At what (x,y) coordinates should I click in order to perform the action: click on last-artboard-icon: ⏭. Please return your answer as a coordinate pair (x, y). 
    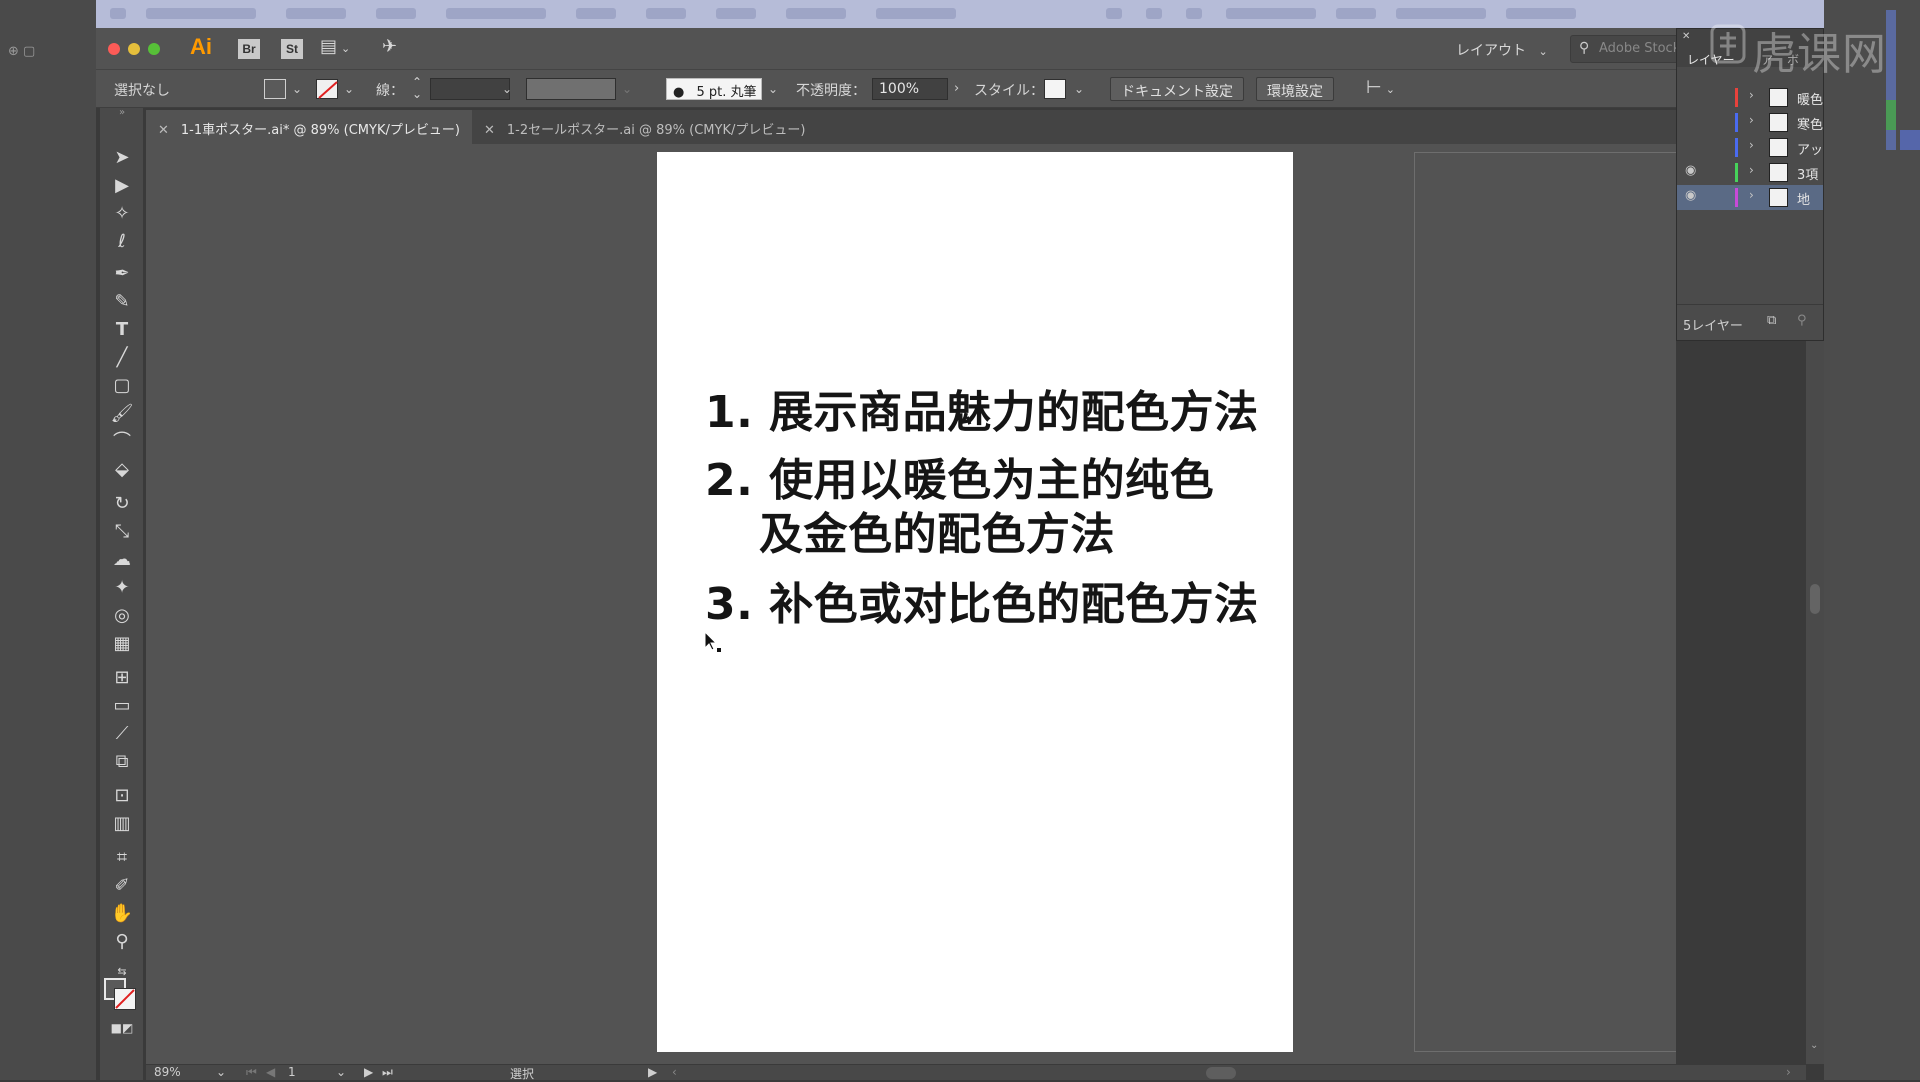
    Looking at the image, I should click on (387, 1072).